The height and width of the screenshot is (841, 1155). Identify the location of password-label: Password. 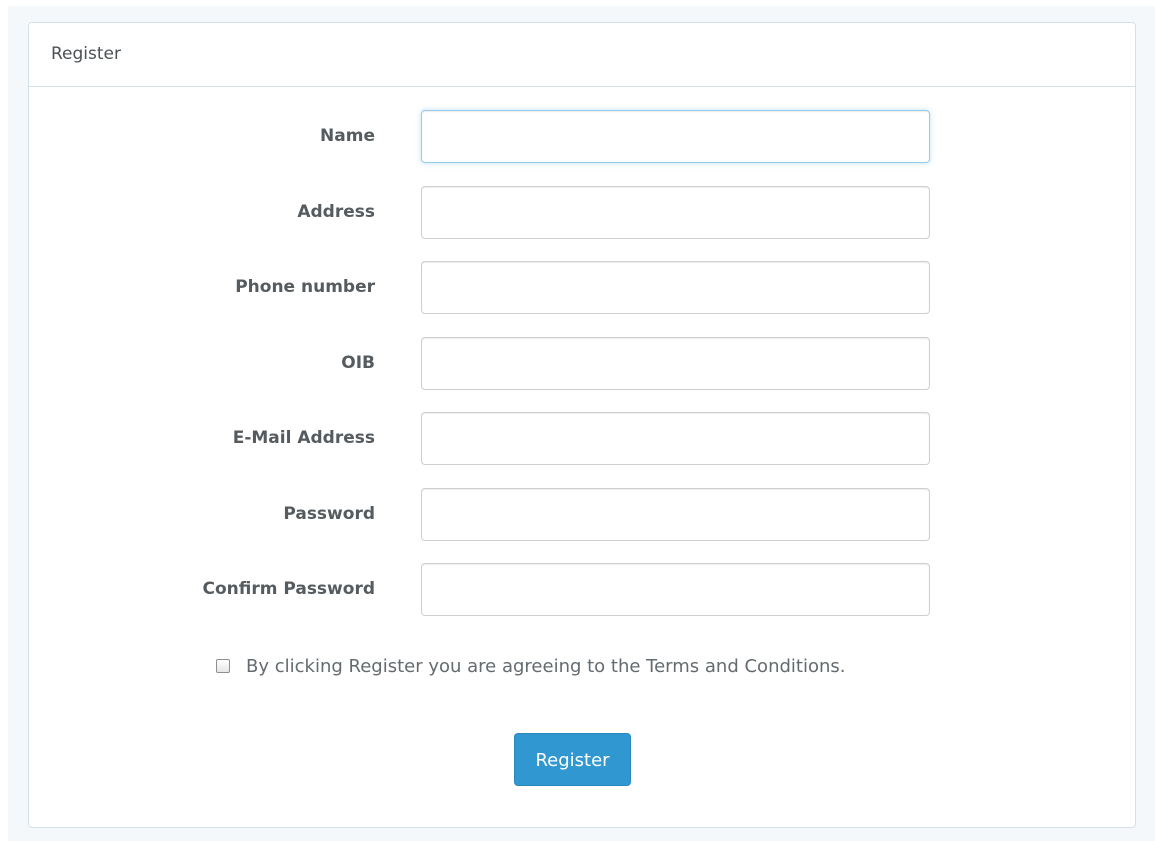
(329, 514).